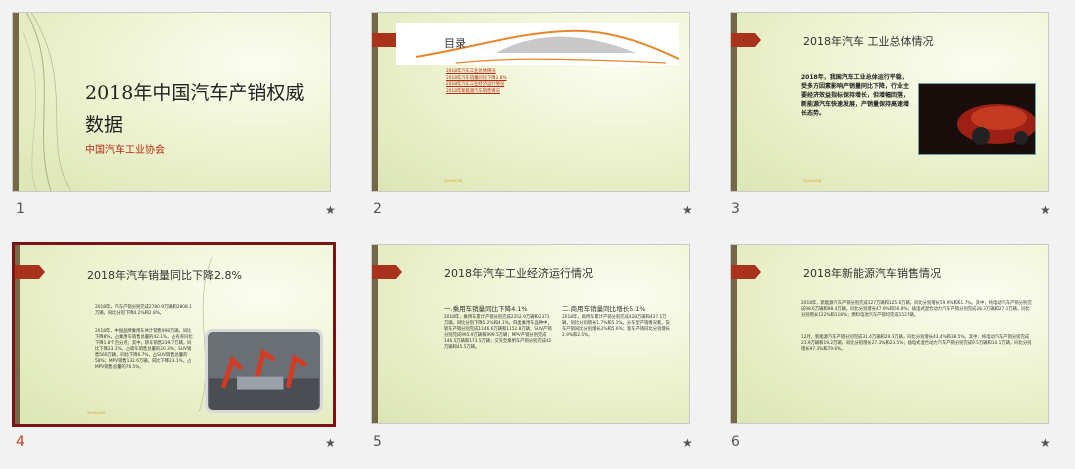 The height and width of the screenshot is (469, 1075). What do you see at coordinates (977, 119) in the screenshot?
I see `red-car-image` at bounding box center [977, 119].